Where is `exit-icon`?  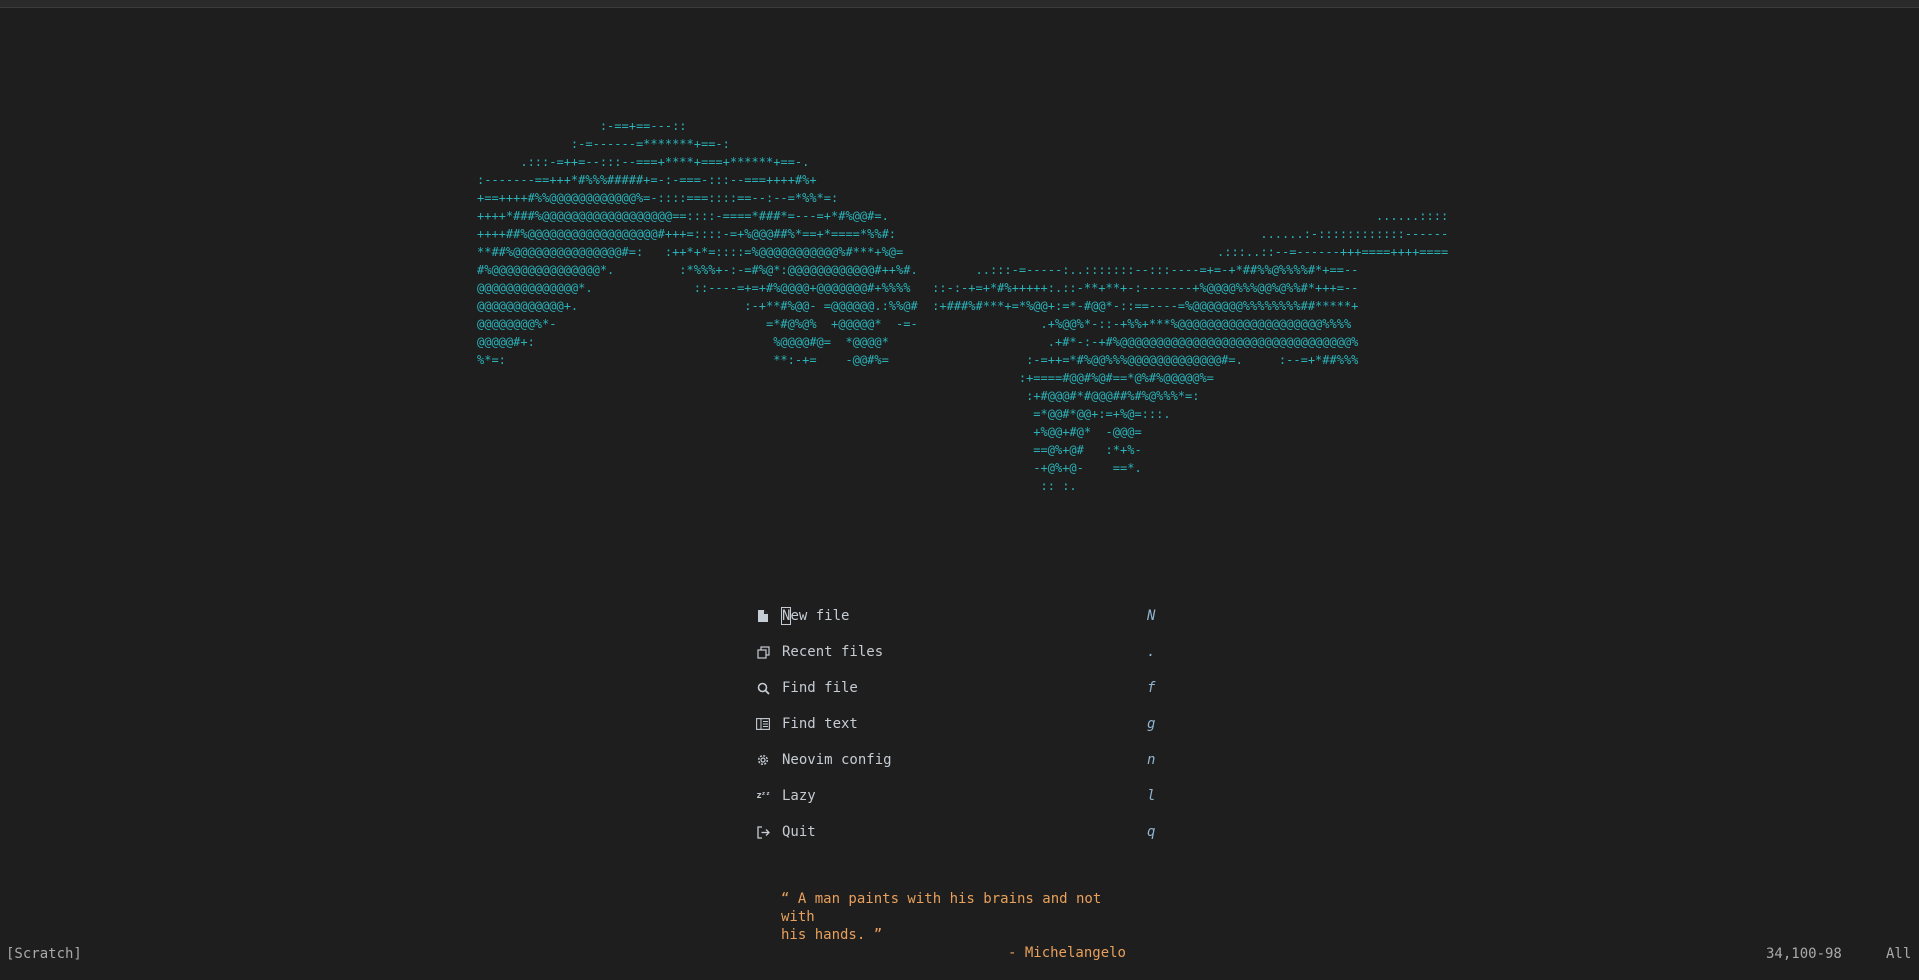
exit-icon is located at coordinates (763, 832).